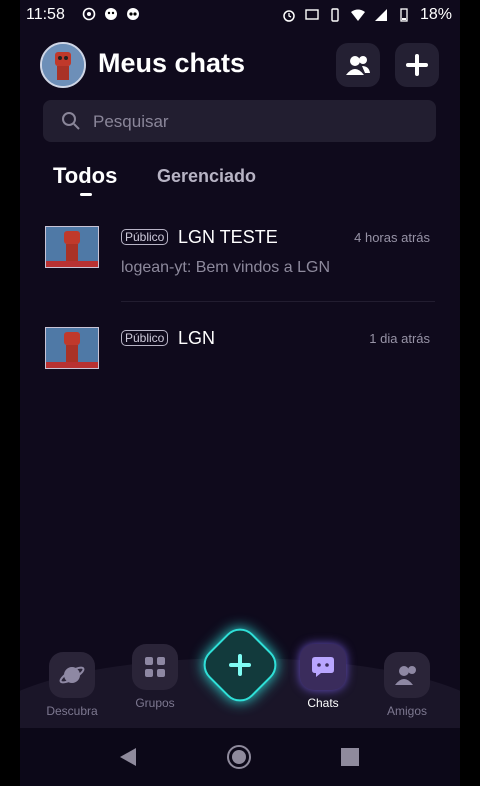 This screenshot has height=786, width=480. I want to click on new-chat-button, so click(417, 65).